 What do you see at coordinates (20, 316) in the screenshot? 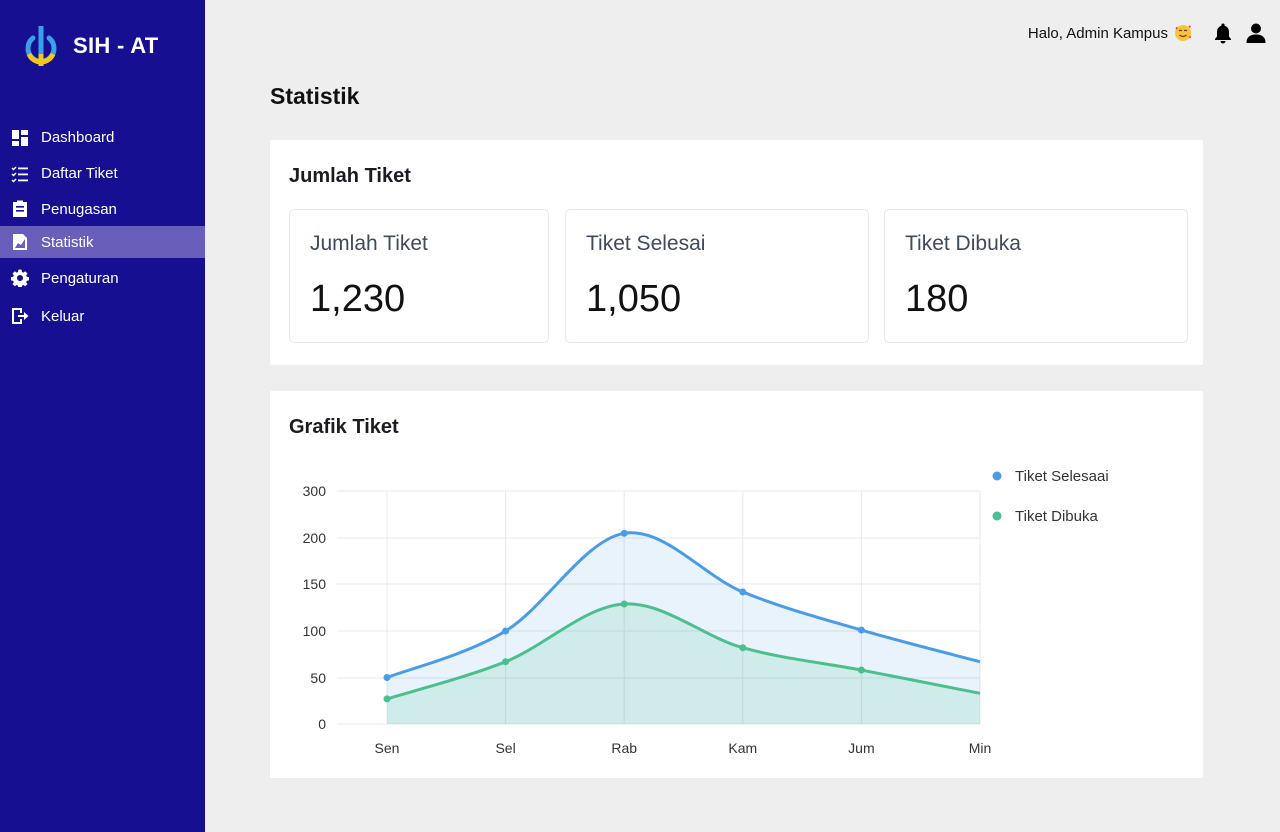
I see `logout-icon` at bounding box center [20, 316].